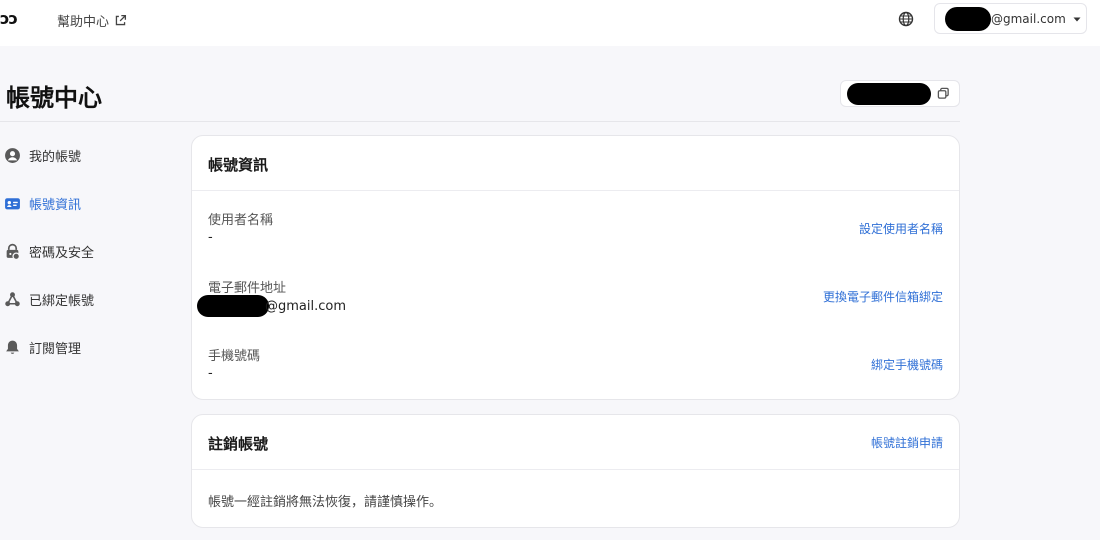  I want to click on sidebar-item-linked-accounts: 已綁定帳號, so click(49, 299).